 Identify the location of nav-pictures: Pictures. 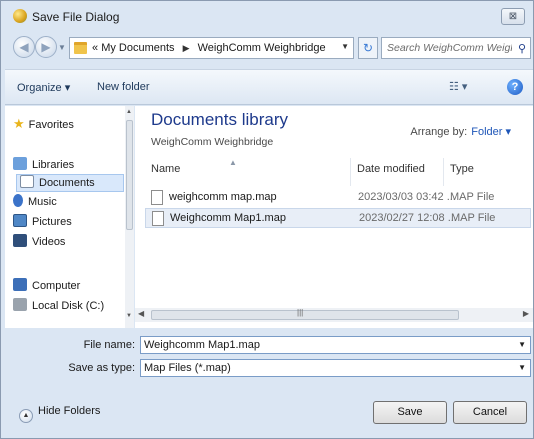
(42, 223).